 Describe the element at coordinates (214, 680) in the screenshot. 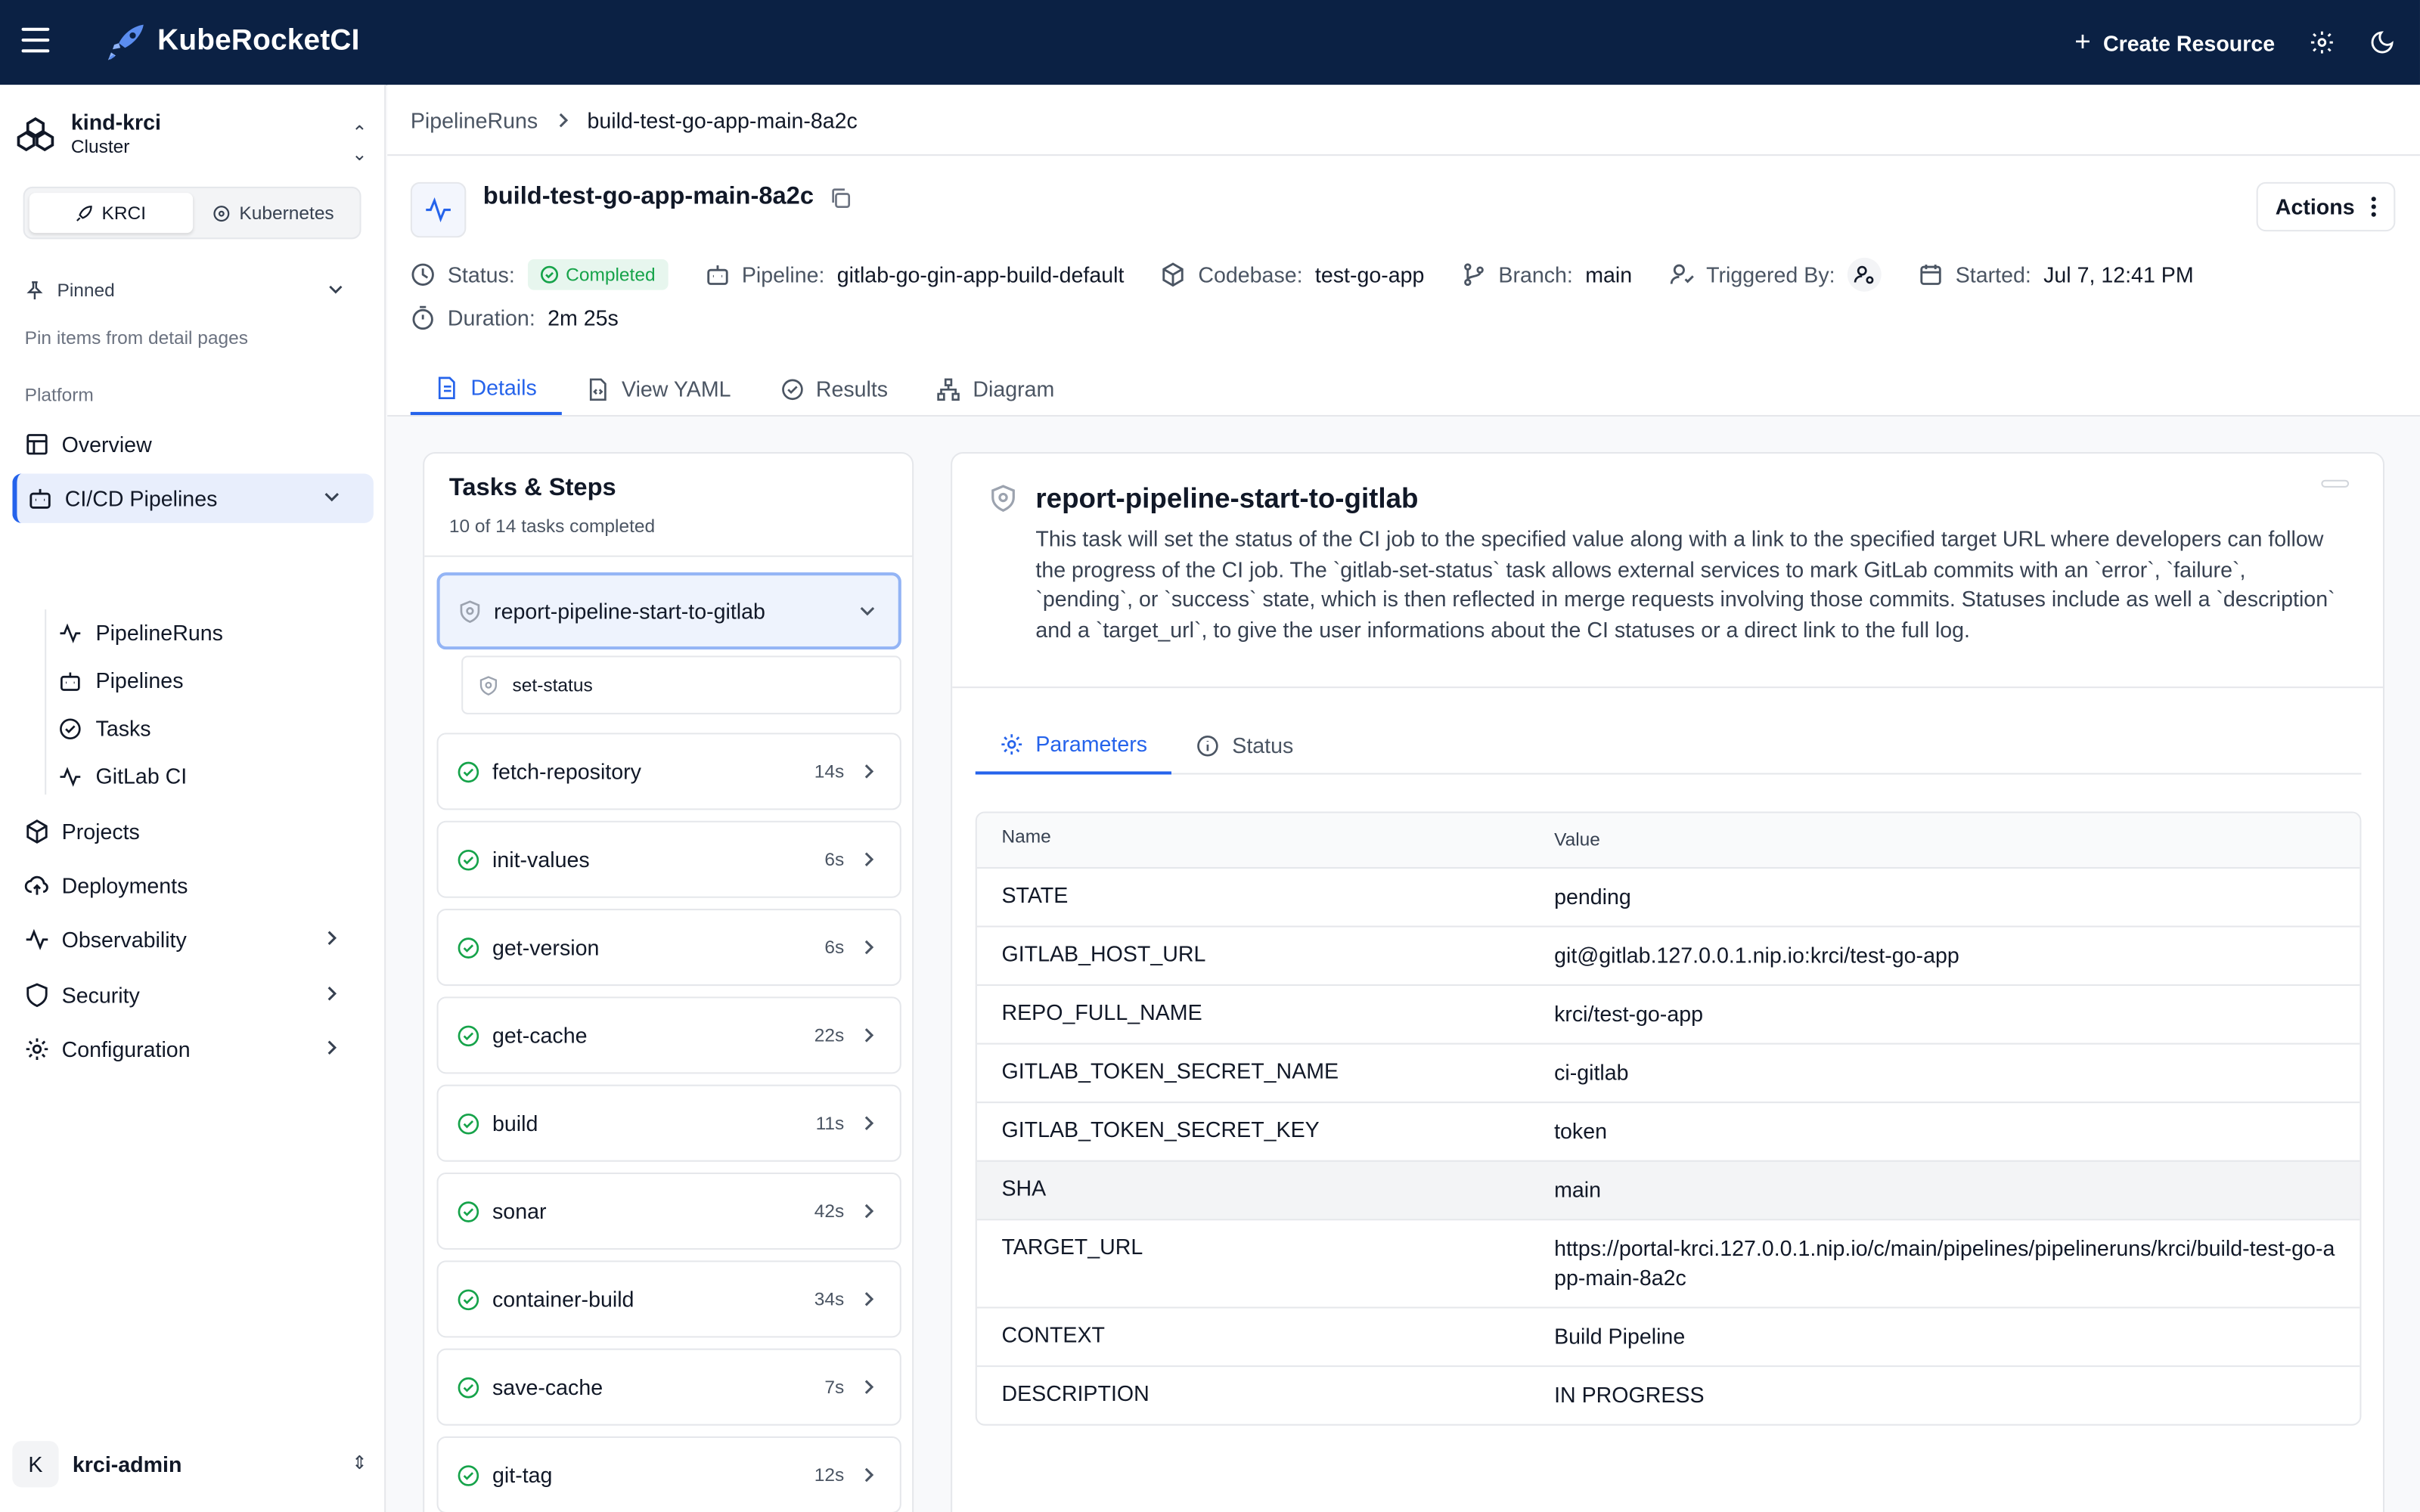

I see `sidebar-subitem-pipelines: Pipelines` at that location.